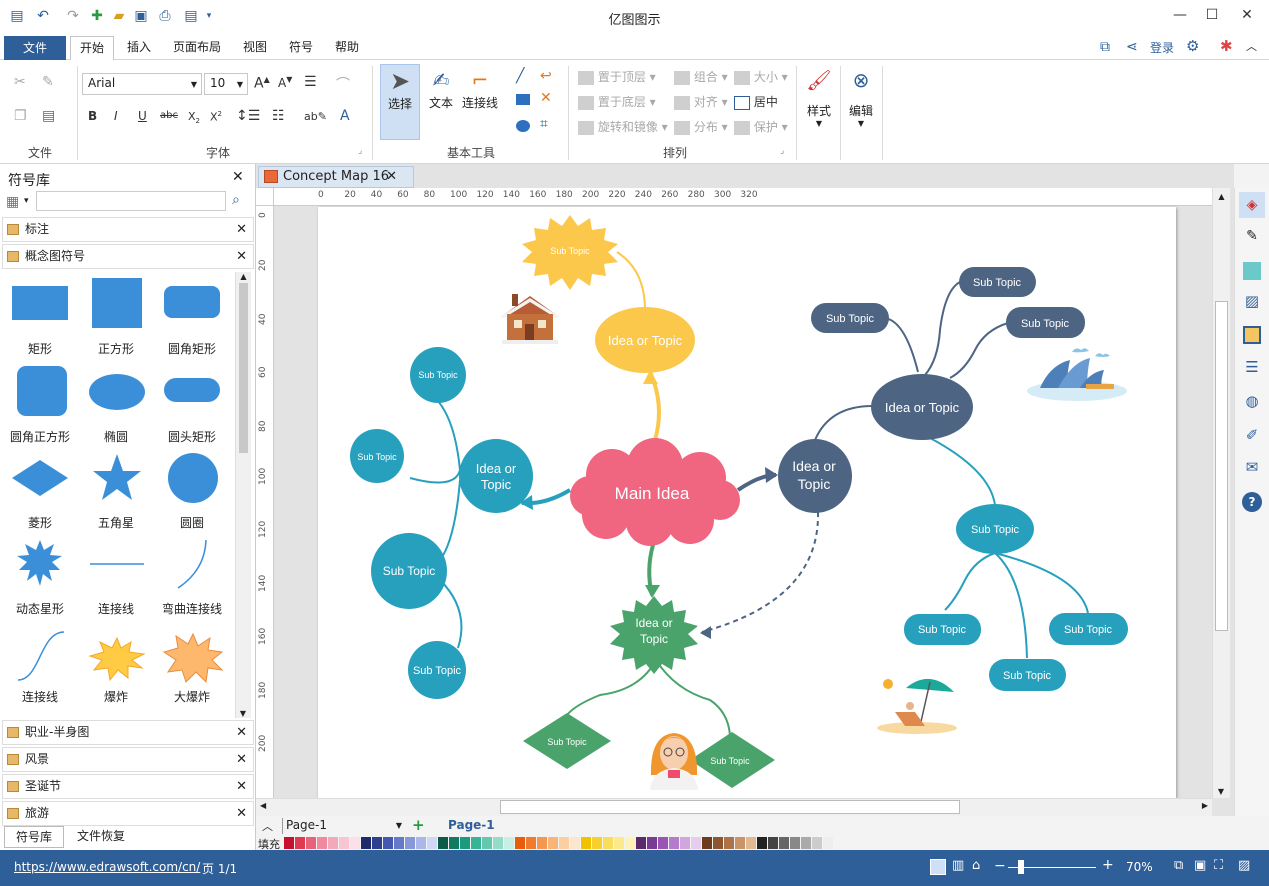  Describe the element at coordinates (117, 659) in the screenshot. I see `explosion-shape` at that location.